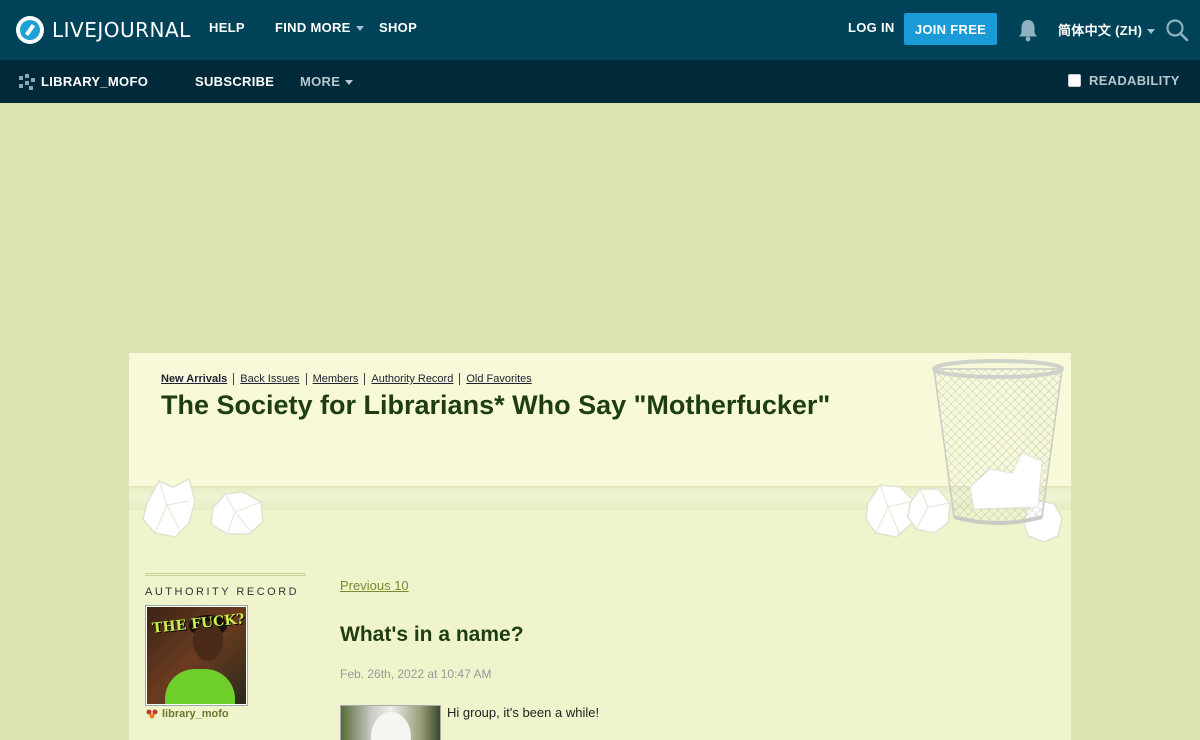 The image size is (1200, 740). I want to click on more-menu: MORE, so click(327, 81).